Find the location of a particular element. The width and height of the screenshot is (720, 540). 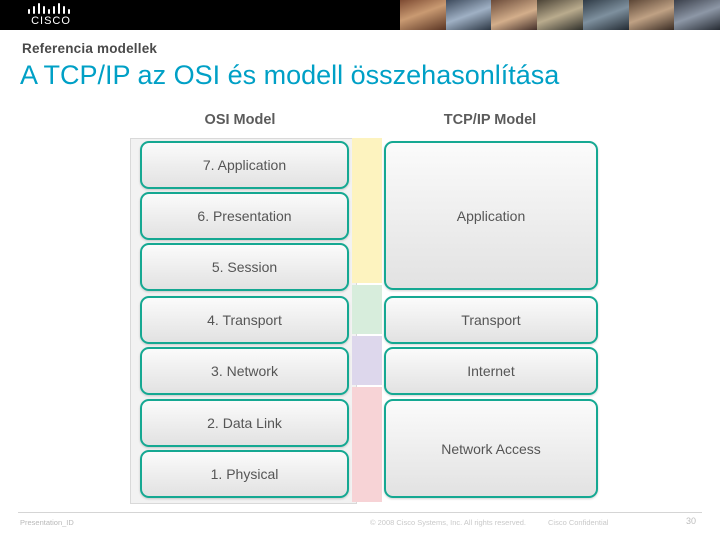

footer-presentation-id: Presentation_ID is located at coordinates (47, 522).